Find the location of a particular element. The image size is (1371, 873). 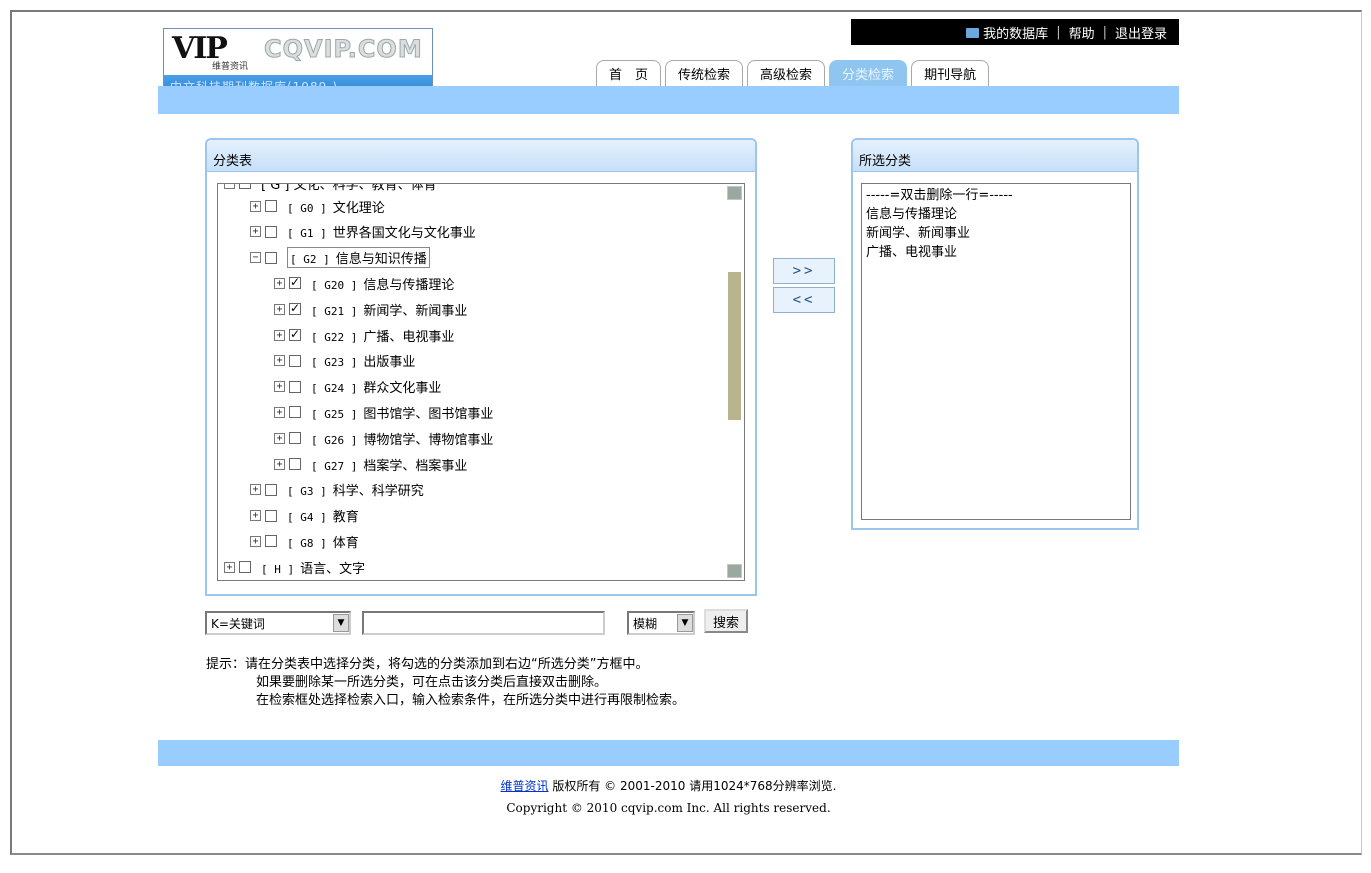

folder-icon is located at coordinates (973, 32).